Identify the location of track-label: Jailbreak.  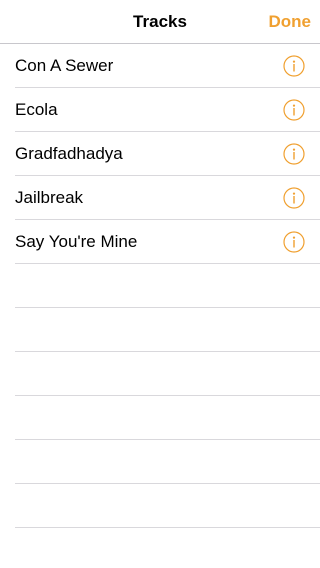
(49, 197).